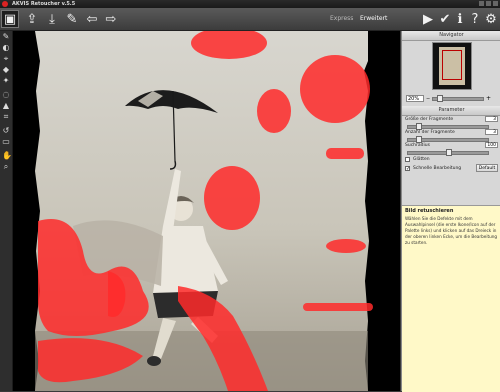 The height and width of the screenshot is (392, 500). I want to click on smooth-label: Glätten, so click(421, 159).